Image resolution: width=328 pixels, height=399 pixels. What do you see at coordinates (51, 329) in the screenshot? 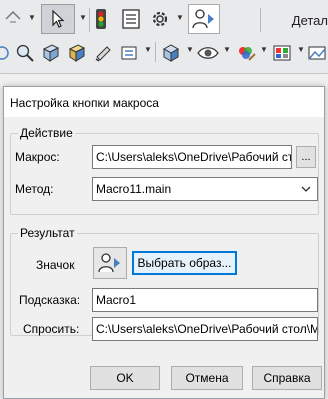
I see `prompt-label: Спросить:` at bounding box center [51, 329].